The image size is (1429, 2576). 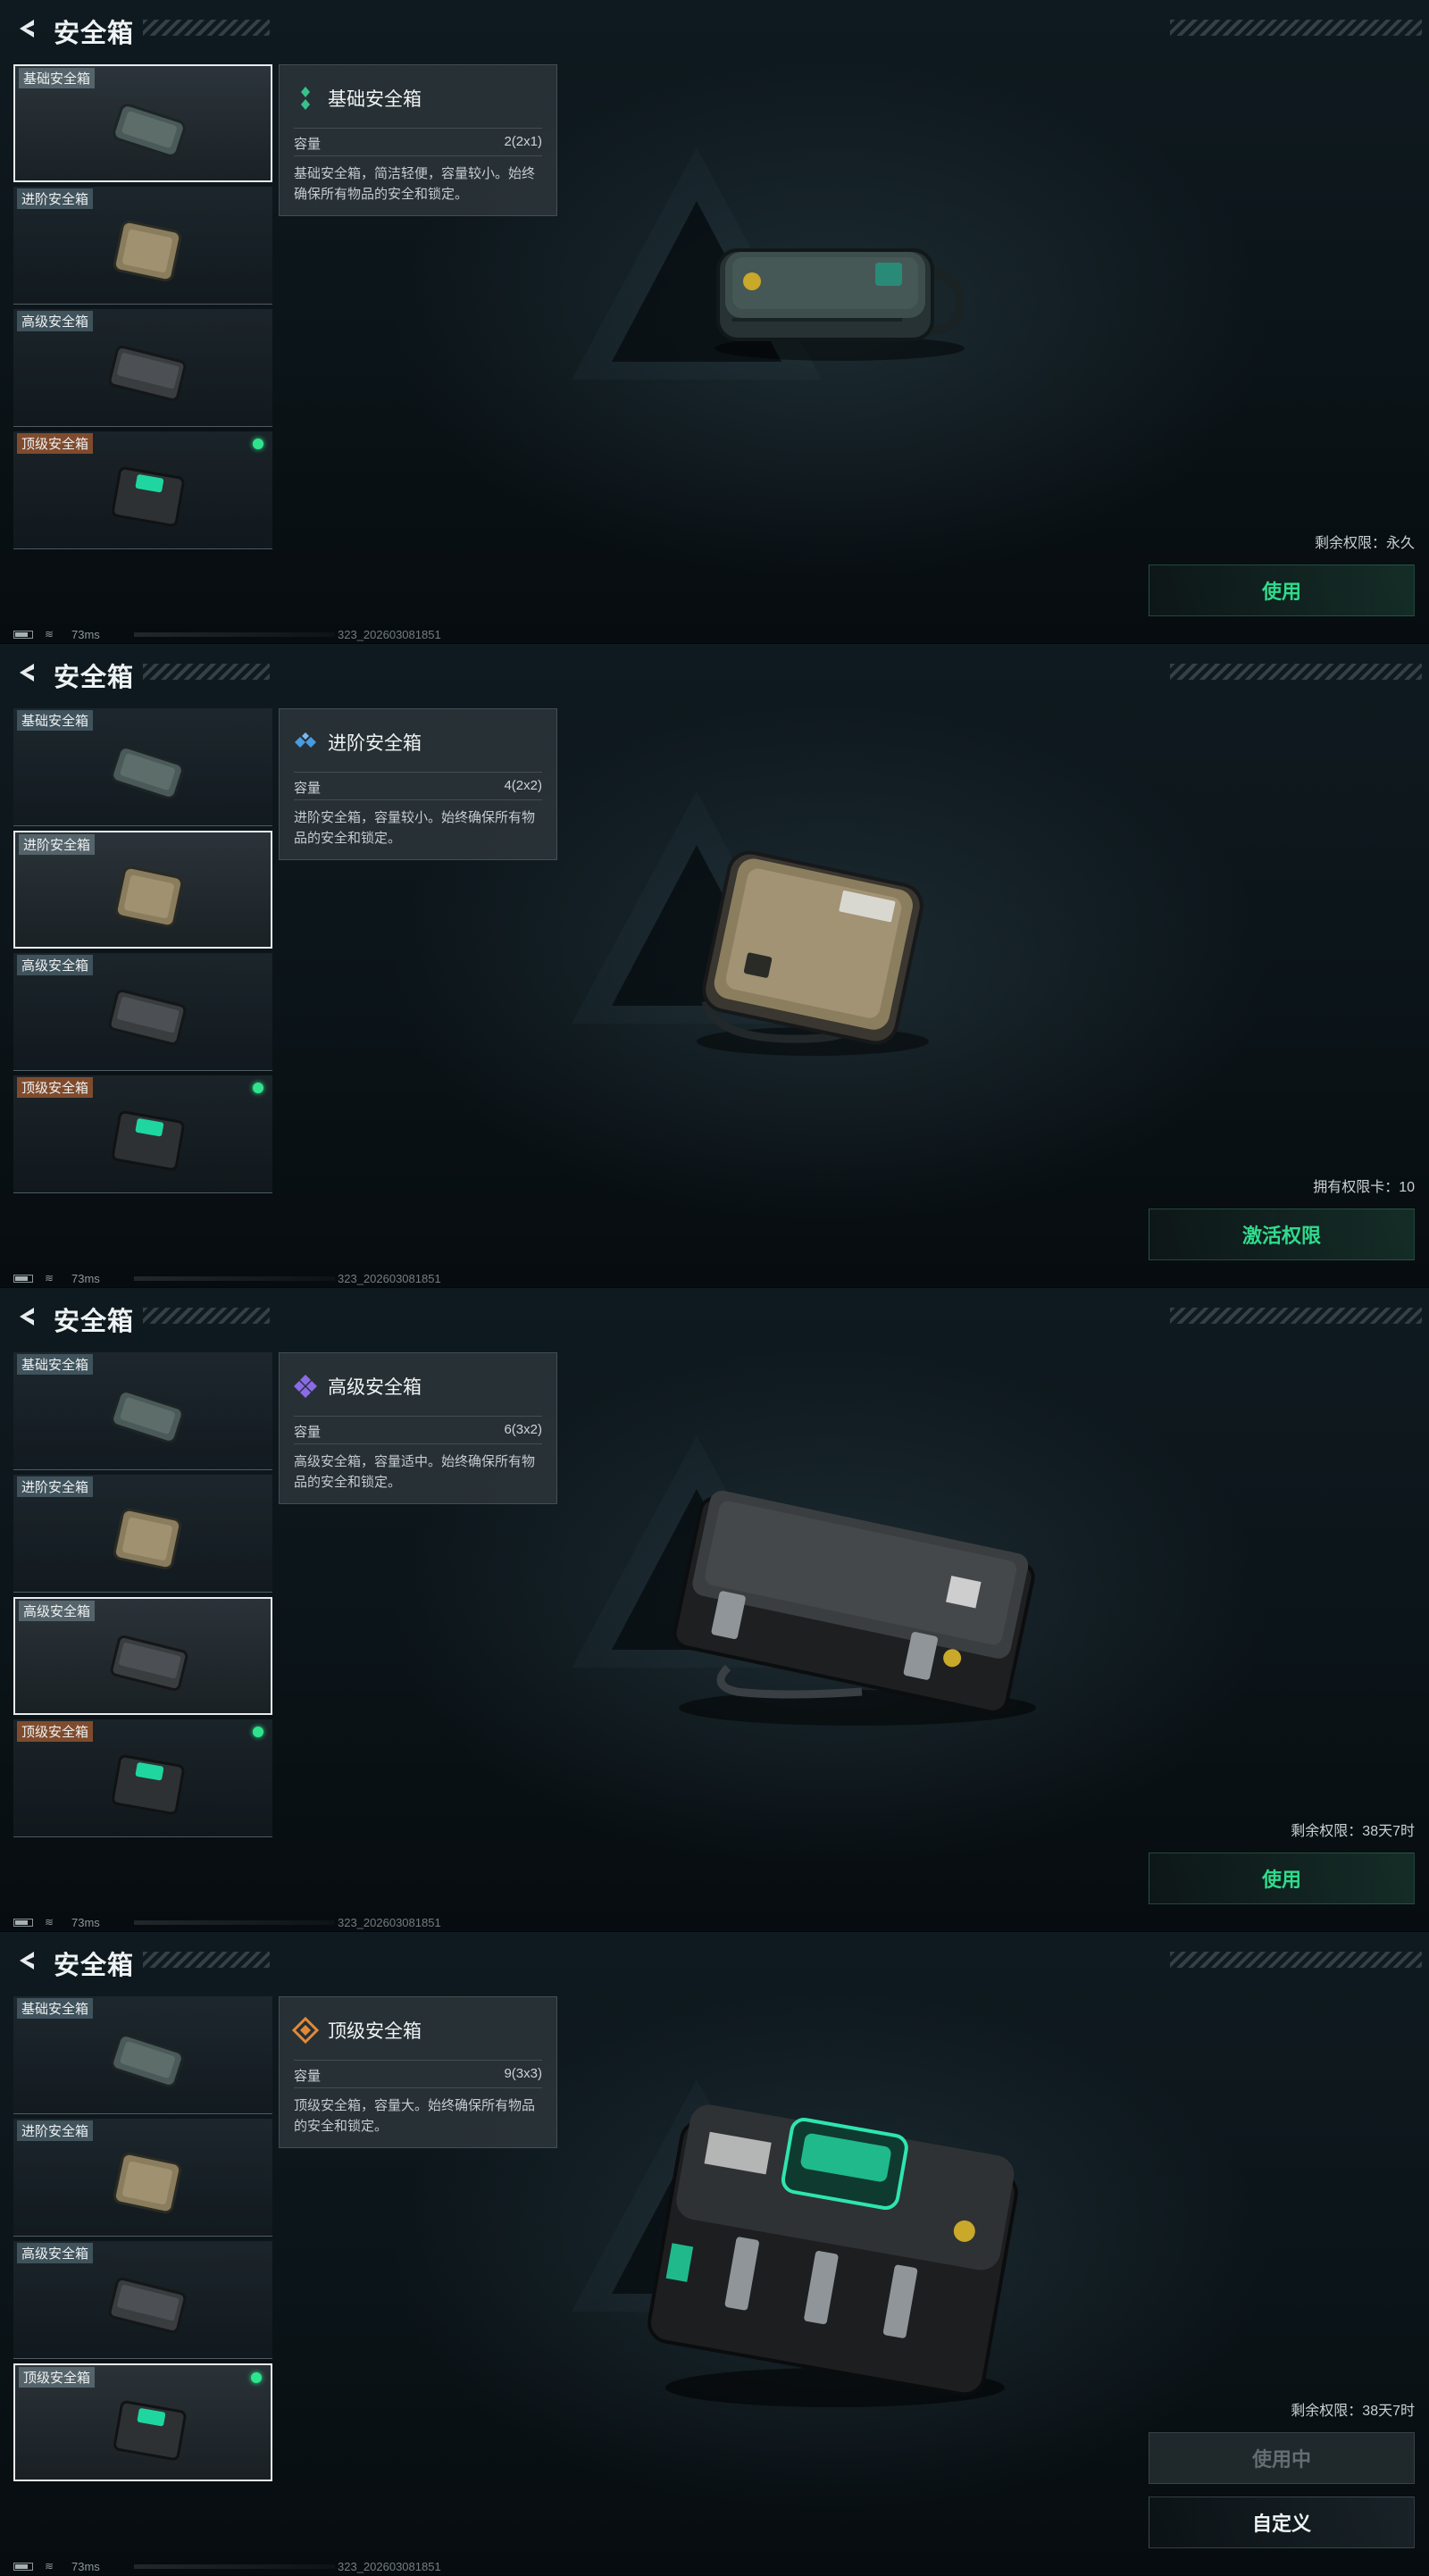 What do you see at coordinates (813, 953) in the screenshot?
I see `advanced-case-model` at bounding box center [813, 953].